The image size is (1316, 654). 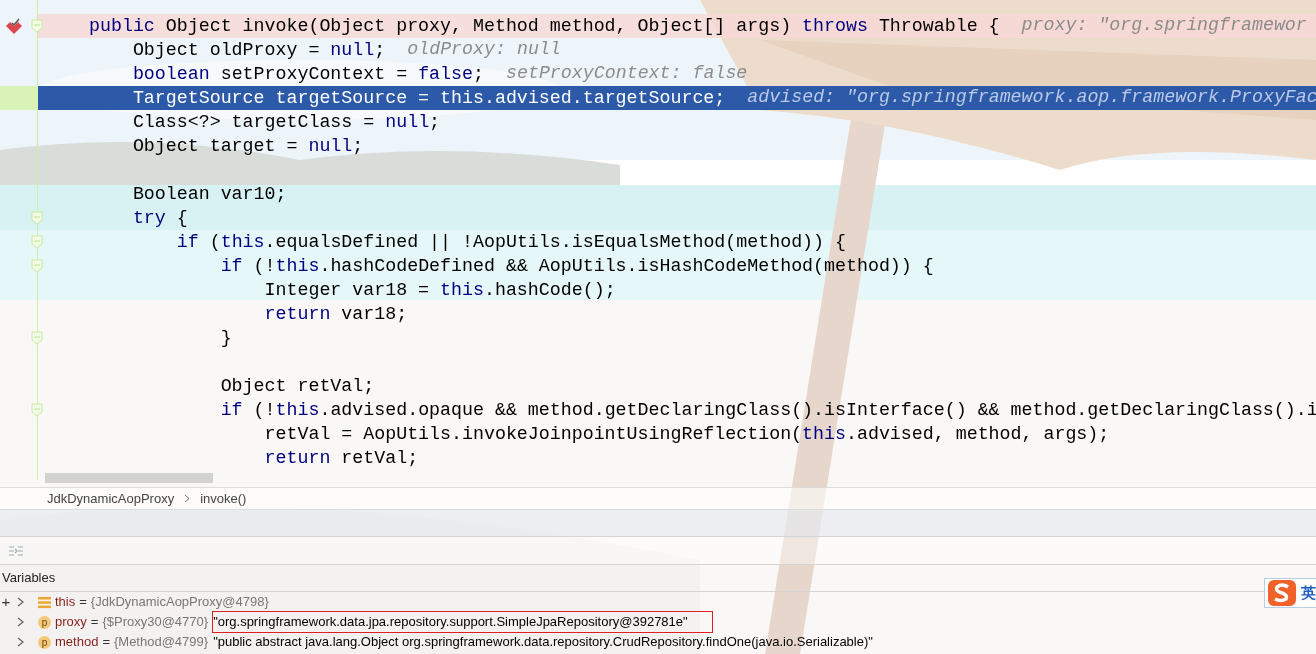 I want to click on chevron-icon, so click(x=187, y=498).